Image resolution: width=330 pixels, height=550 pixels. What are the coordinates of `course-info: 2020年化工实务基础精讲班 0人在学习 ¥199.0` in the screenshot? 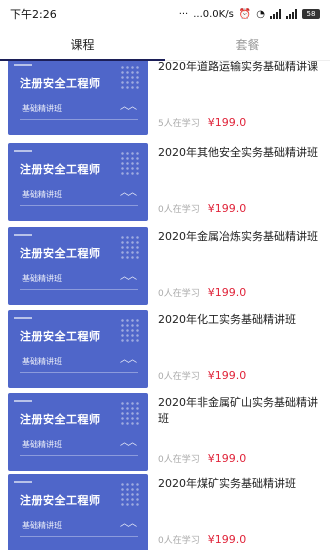 It's located at (240, 349).